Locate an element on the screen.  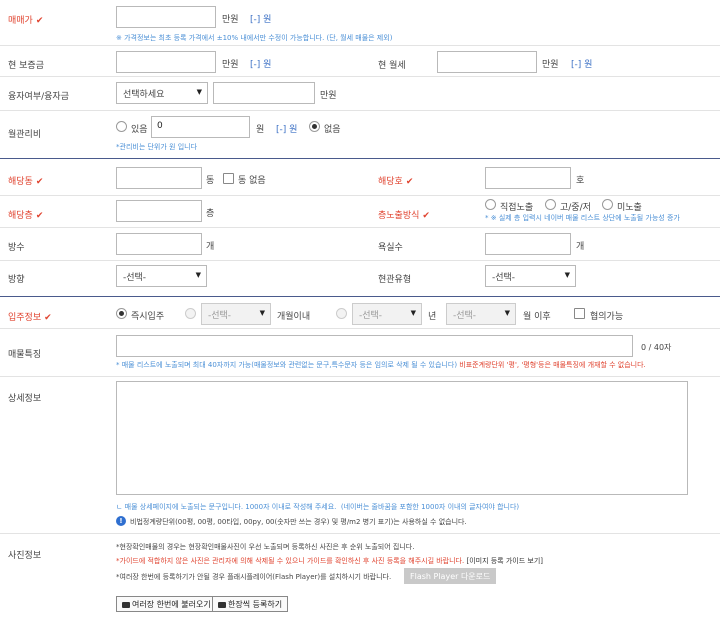
monthly-won-link: [-] 원 is located at coordinates (581, 63).